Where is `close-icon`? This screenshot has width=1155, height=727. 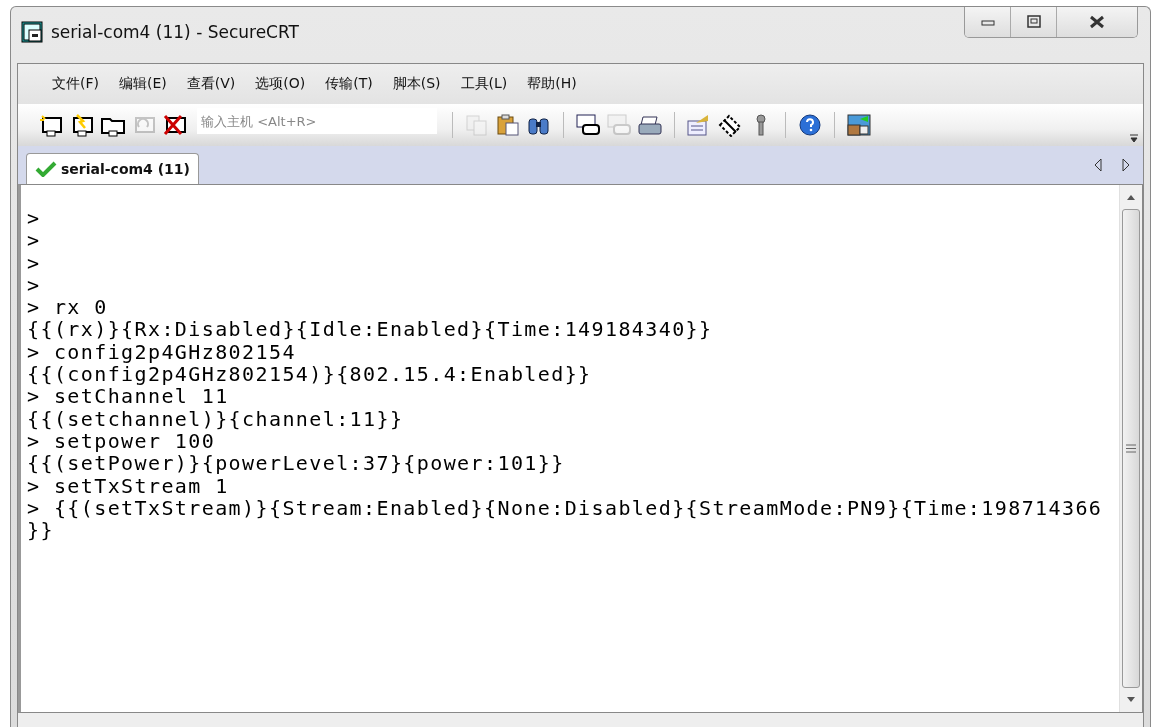 close-icon is located at coordinates (1097, 22).